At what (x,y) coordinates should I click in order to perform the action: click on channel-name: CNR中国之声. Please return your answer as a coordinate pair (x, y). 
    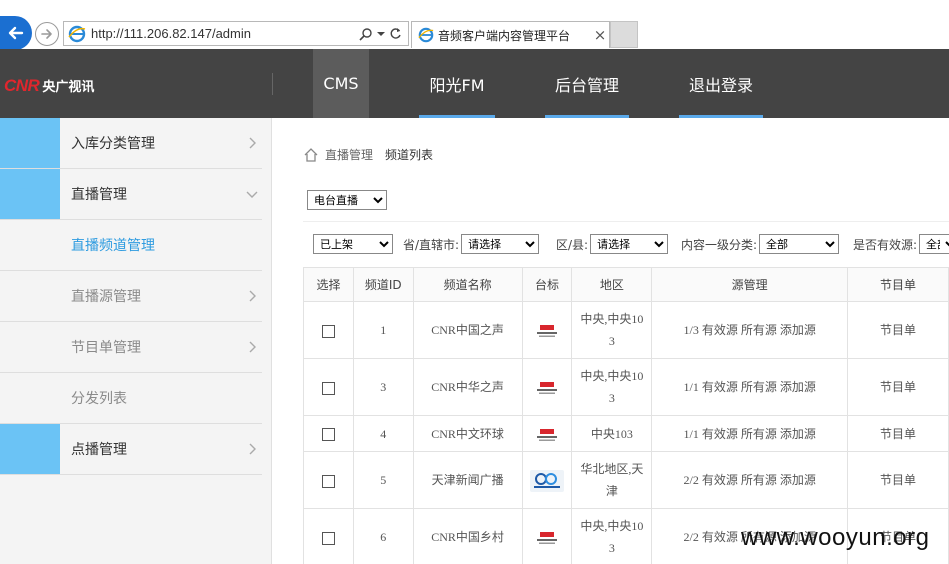
    Looking at the image, I should click on (467, 330).